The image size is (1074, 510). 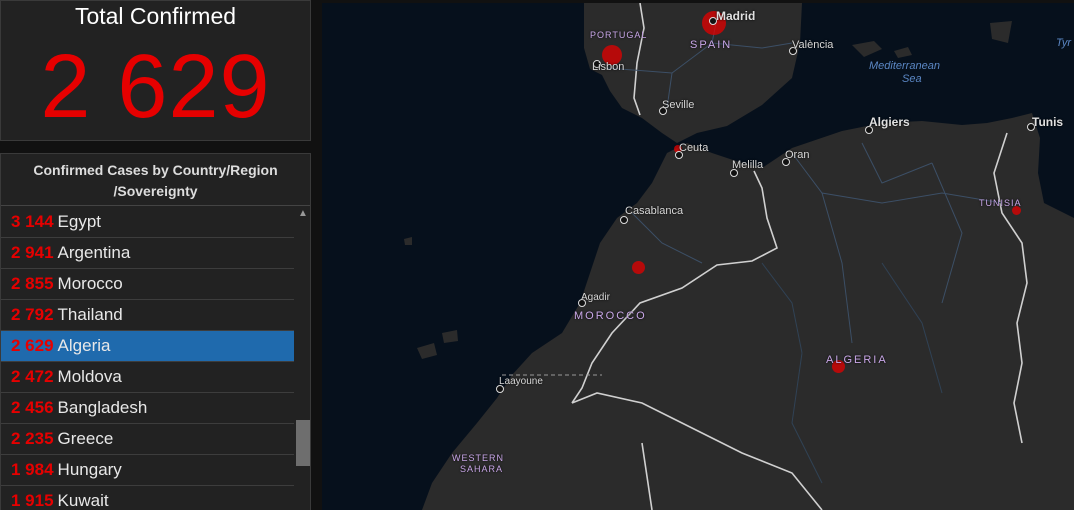 I want to click on total-confirmed-value: 2 629, so click(x=155, y=87).